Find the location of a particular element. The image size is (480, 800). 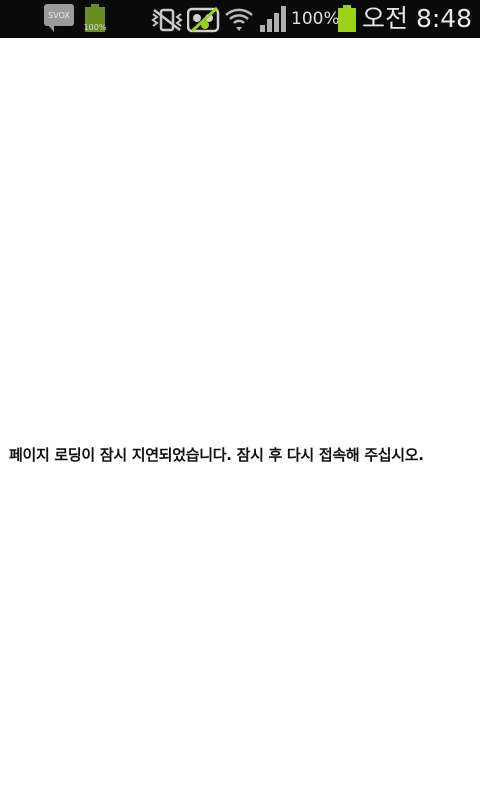

battery-percent-text: 100% is located at coordinates (315, 19).